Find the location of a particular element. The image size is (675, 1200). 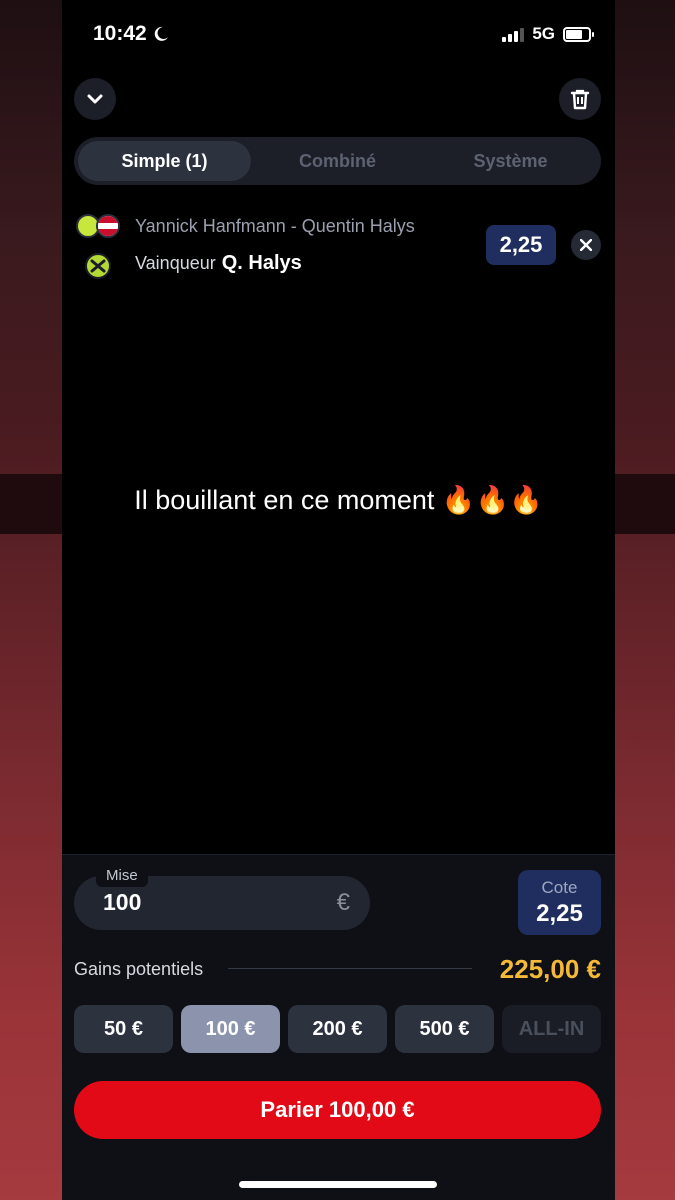

place-bet-button: Parier 100,00 € is located at coordinates (337, 1110).